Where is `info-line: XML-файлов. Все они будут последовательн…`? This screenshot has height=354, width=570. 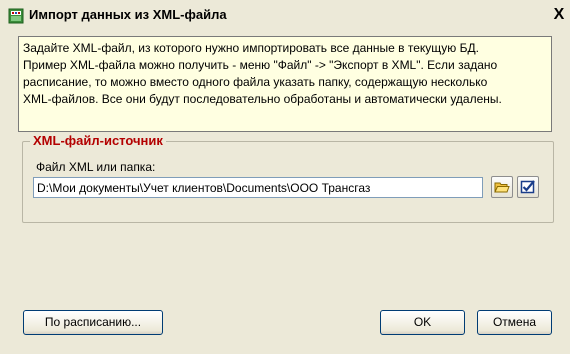
info-line: XML-файлов. Все они будут последовательн… is located at coordinates (262, 99).